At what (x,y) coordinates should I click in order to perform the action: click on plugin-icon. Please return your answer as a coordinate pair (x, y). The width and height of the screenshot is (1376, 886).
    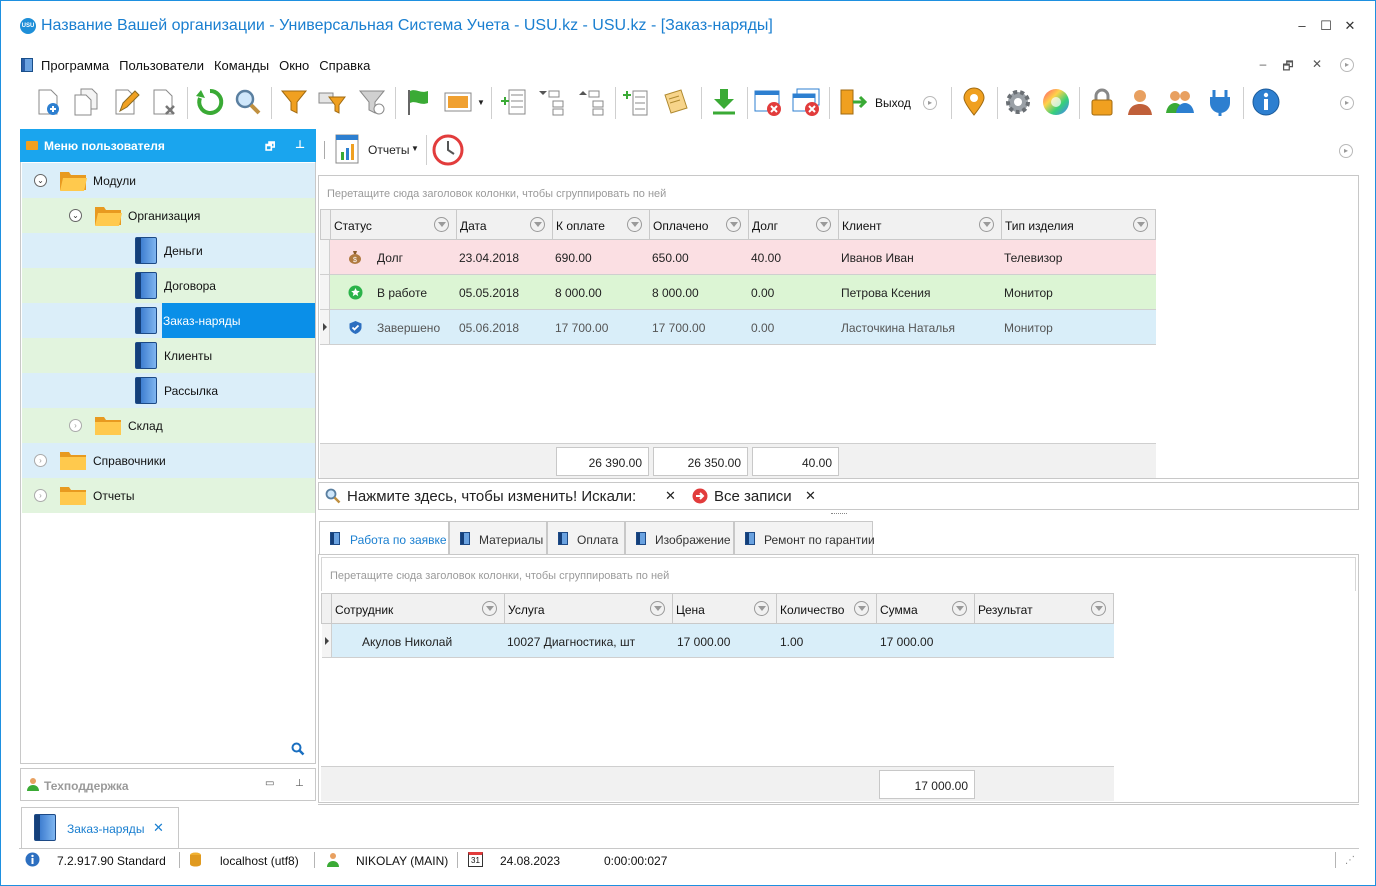
    Looking at the image, I should click on (1220, 102).